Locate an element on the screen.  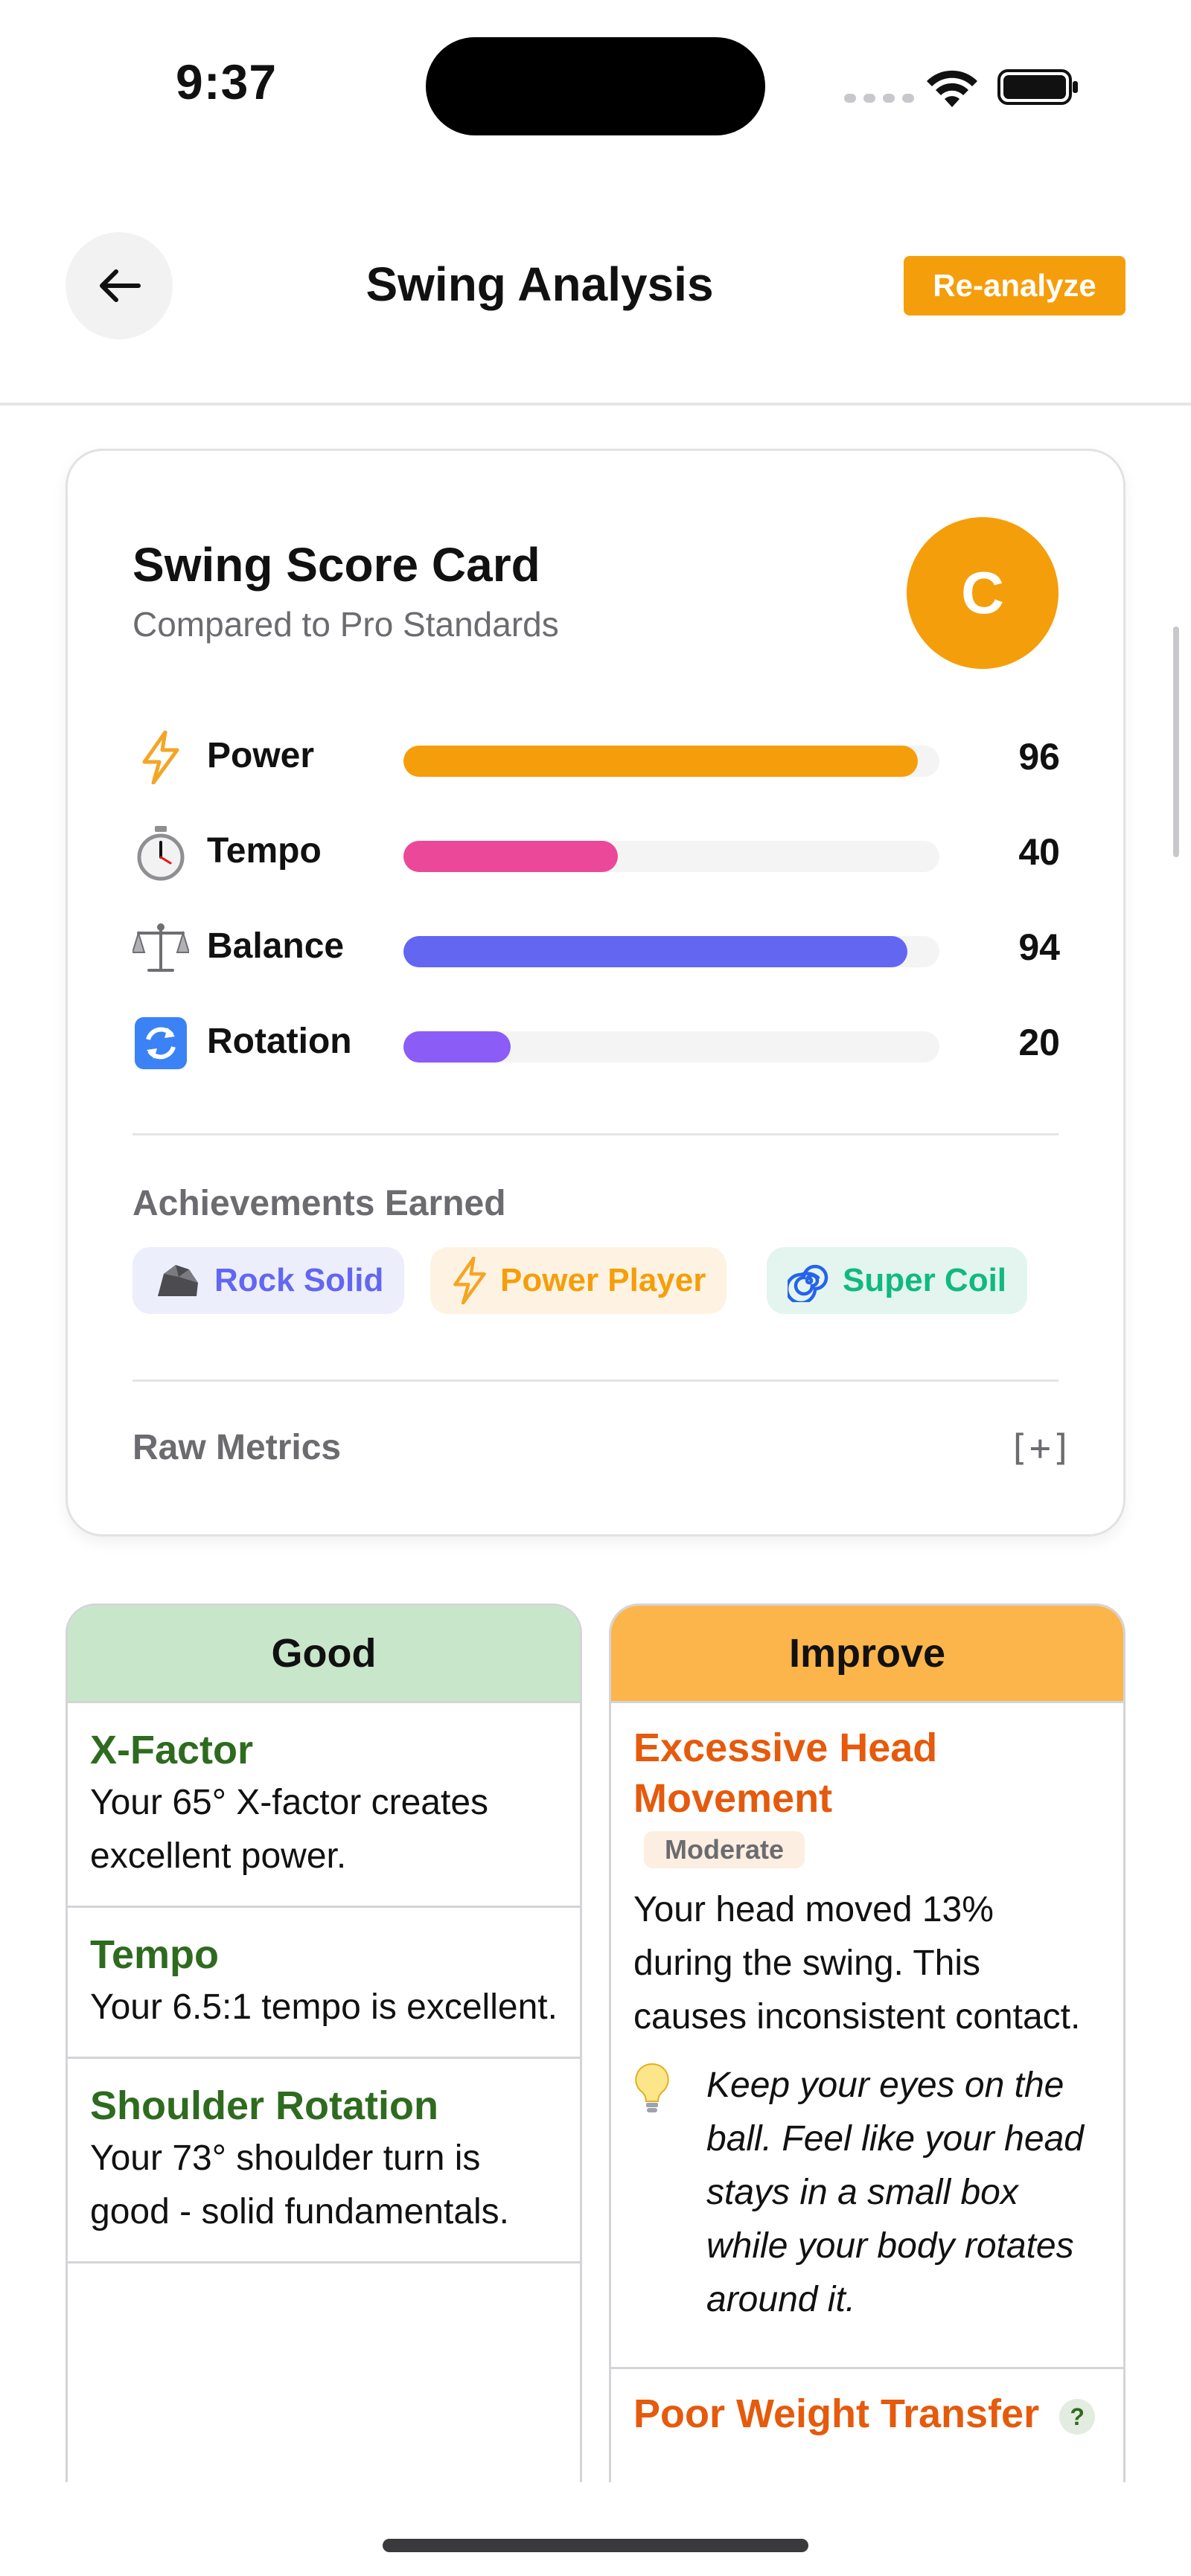
metric-value: 94 is located at coordinates (1039, 947).